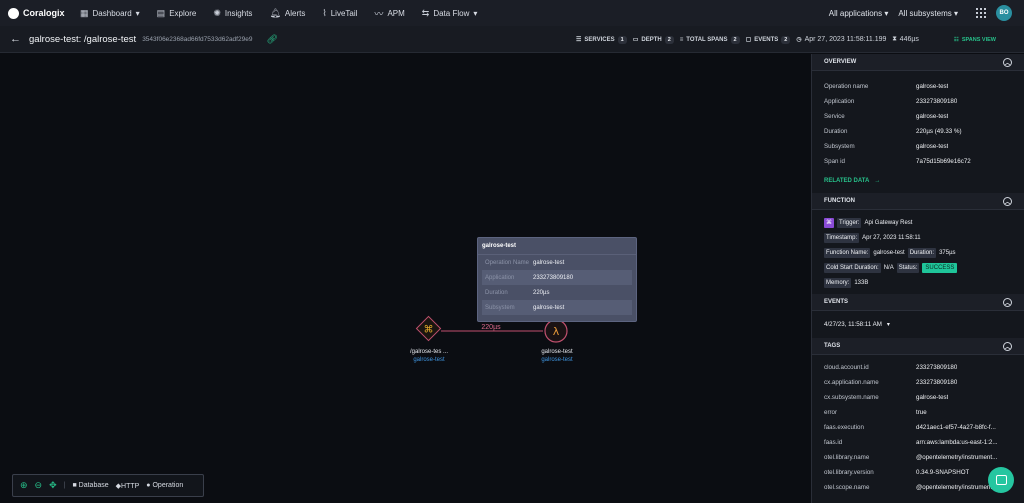  I want to click on fn-value: galrose-test, so click(889, 252).